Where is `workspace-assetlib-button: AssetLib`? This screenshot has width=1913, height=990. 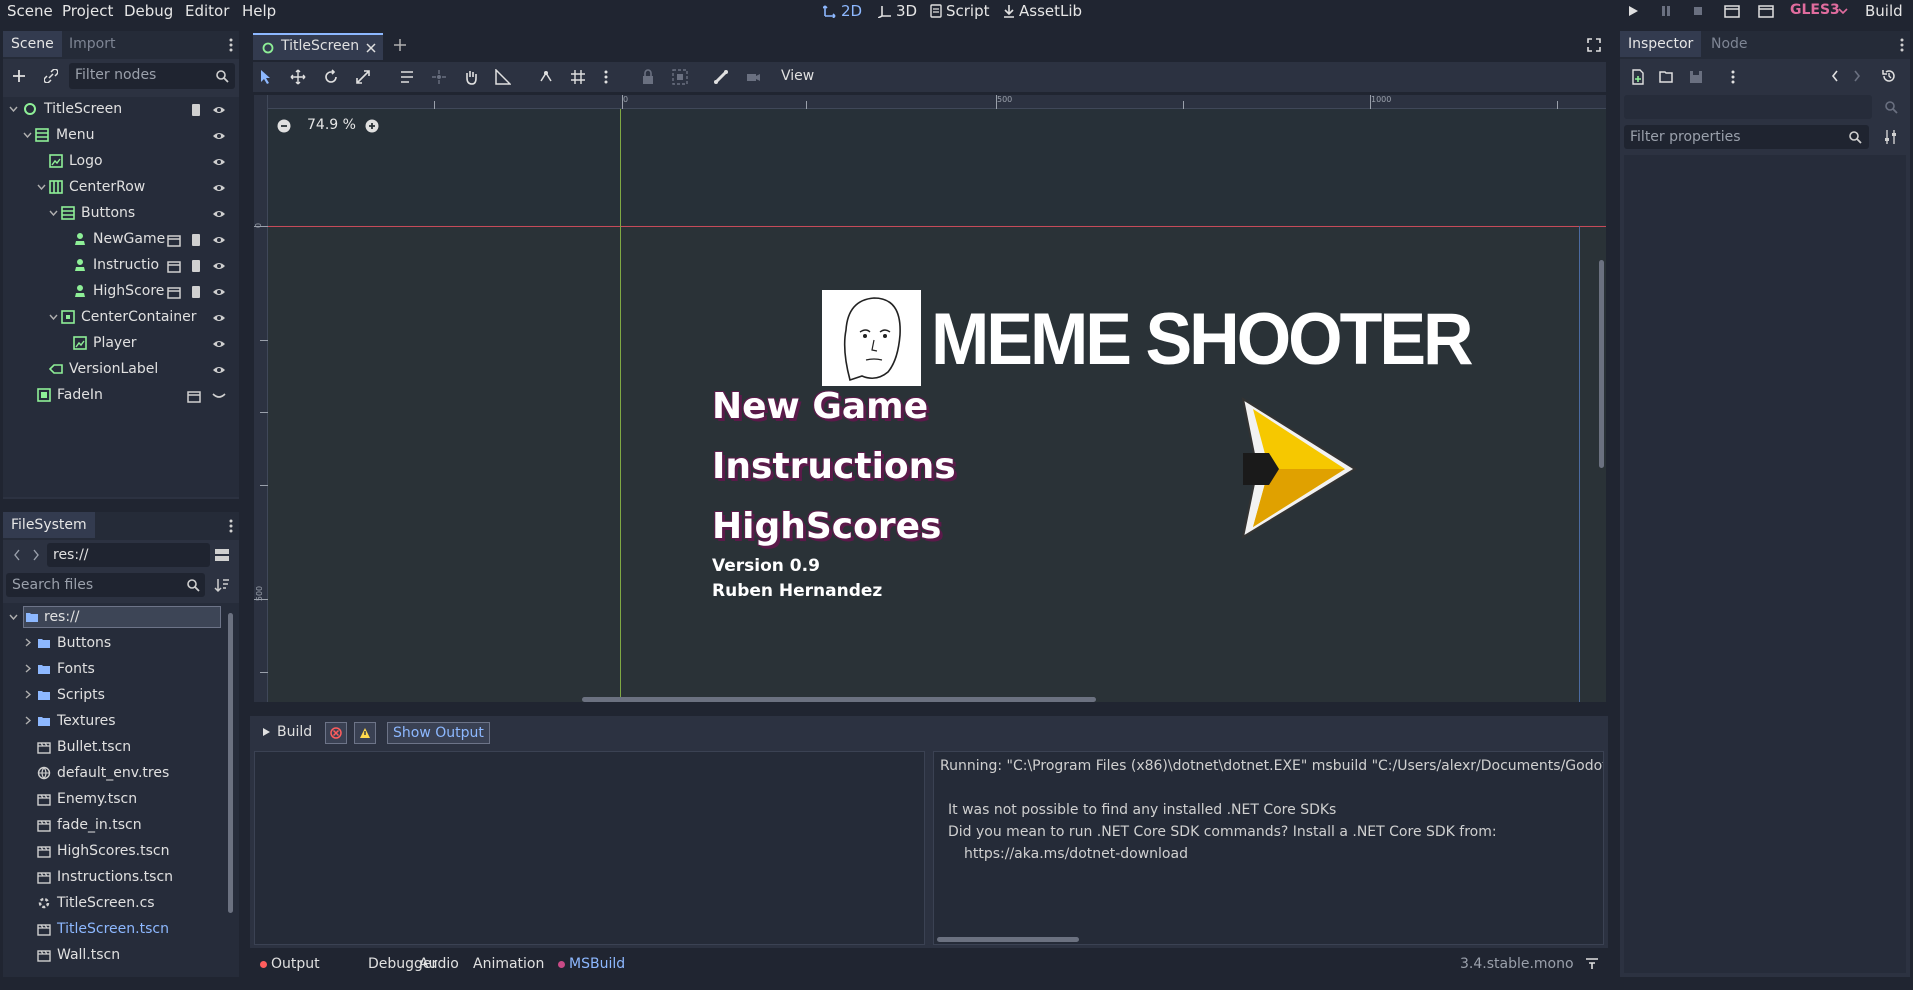
workspace-assetlib-button: AssetLib is located at coordinates (1042, 11).